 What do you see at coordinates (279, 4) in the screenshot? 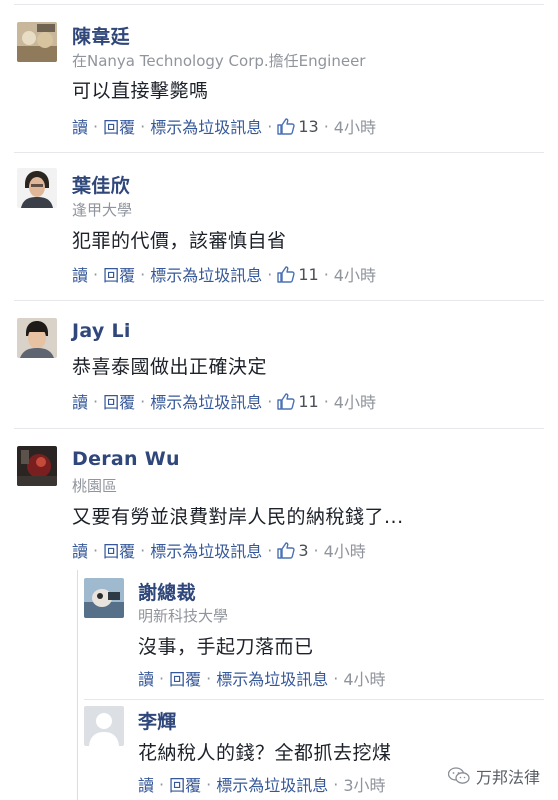
I see `top-divider` at bounding box center [279, 4].